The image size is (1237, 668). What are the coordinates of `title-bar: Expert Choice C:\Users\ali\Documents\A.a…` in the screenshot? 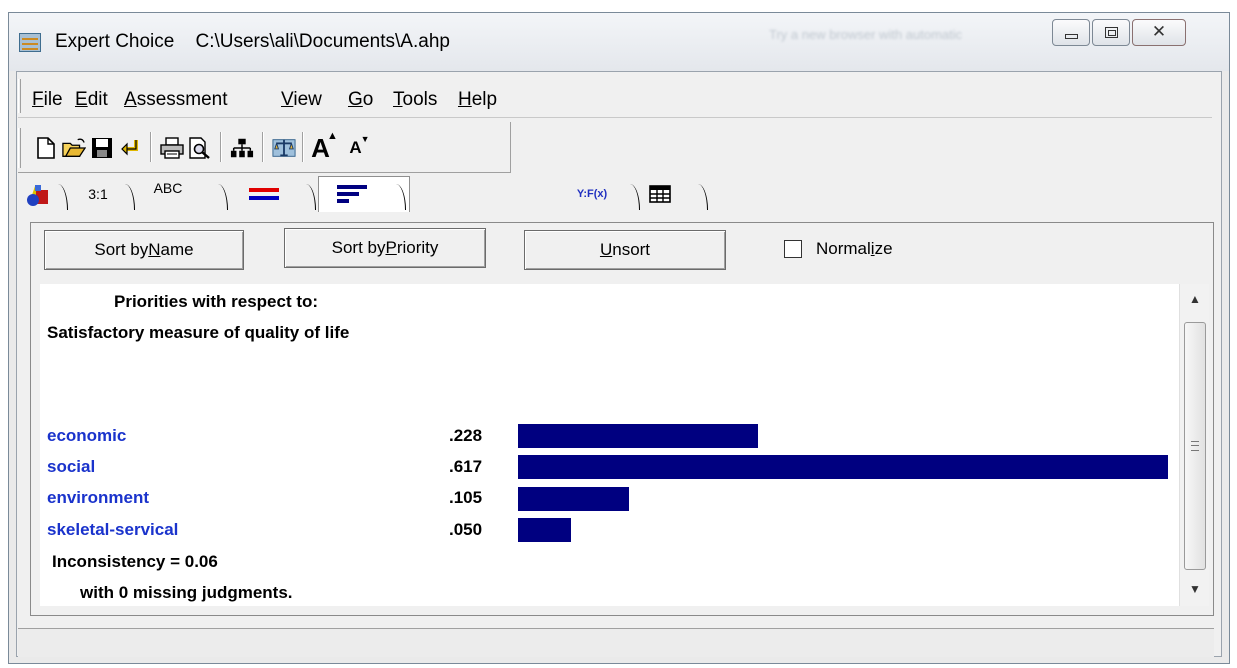 It's located at (619, 42).